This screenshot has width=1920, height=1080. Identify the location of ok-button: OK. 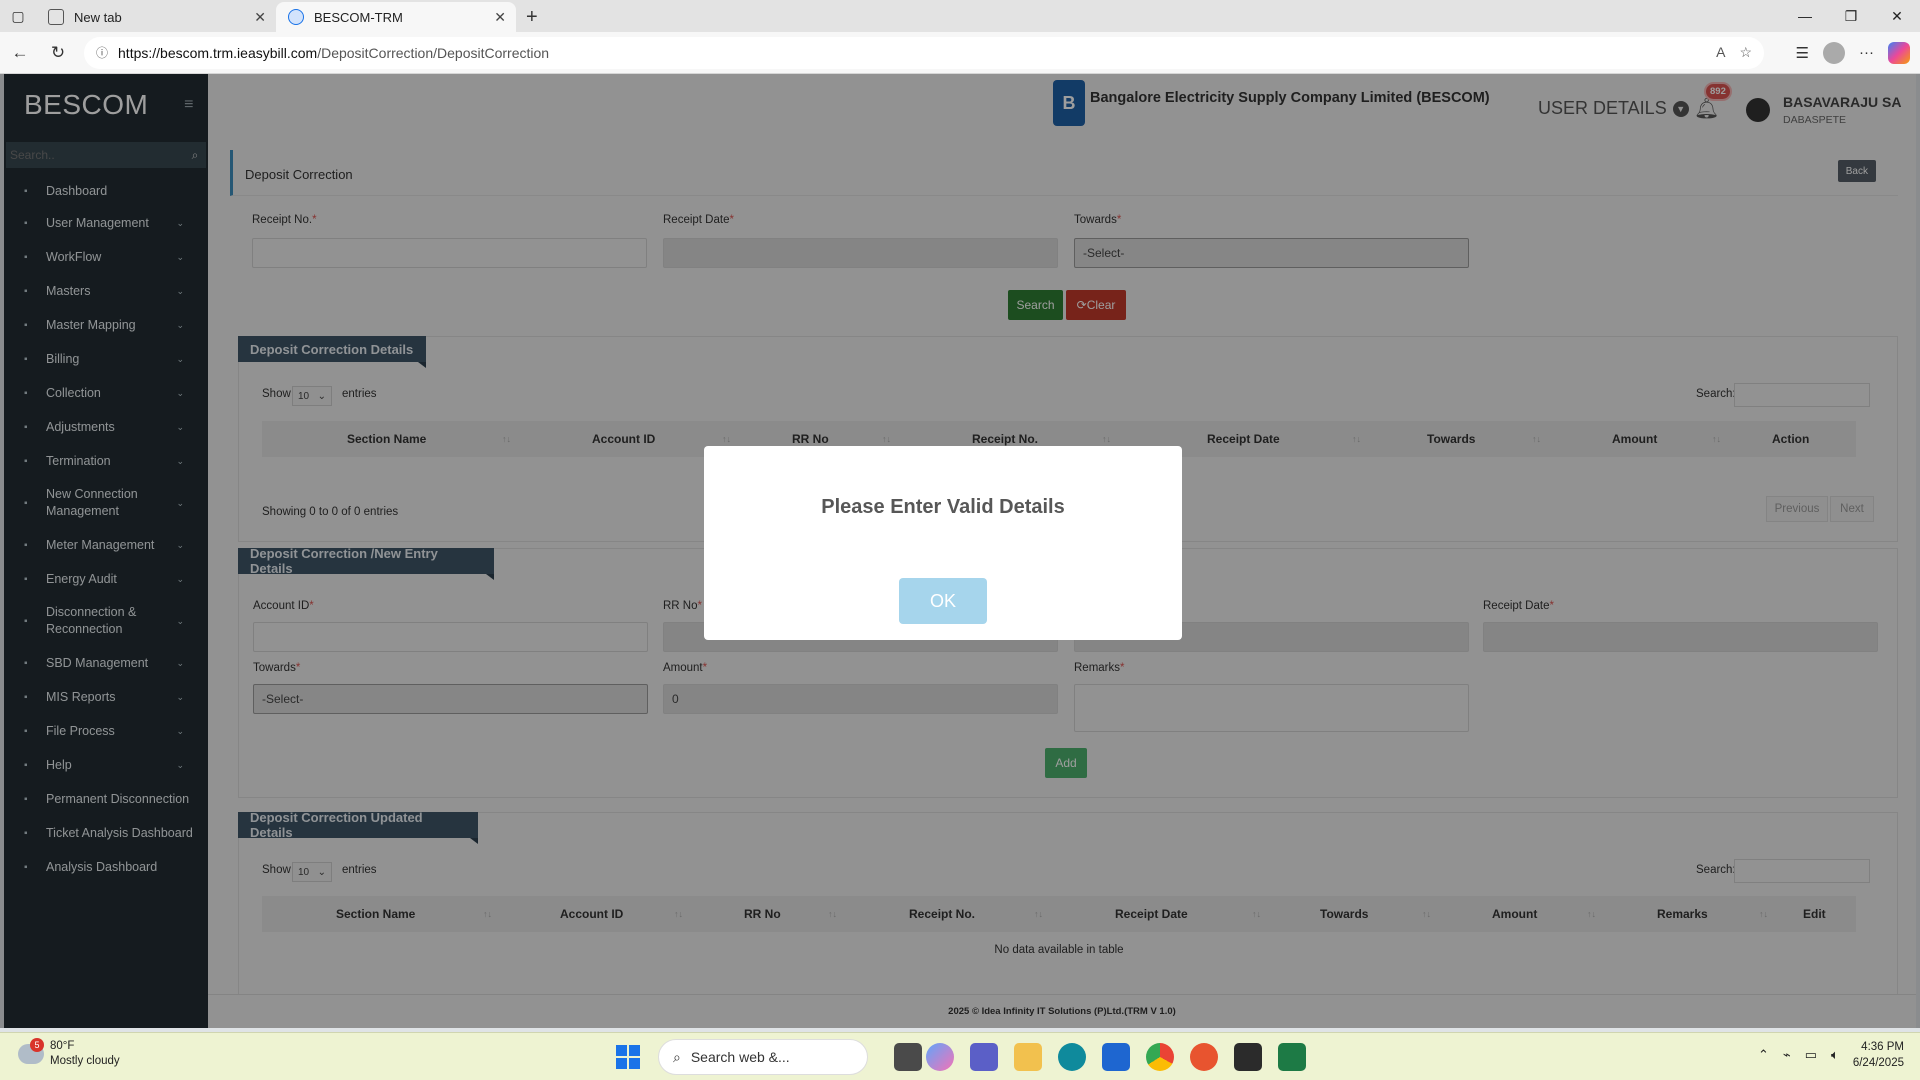
(943, 601).